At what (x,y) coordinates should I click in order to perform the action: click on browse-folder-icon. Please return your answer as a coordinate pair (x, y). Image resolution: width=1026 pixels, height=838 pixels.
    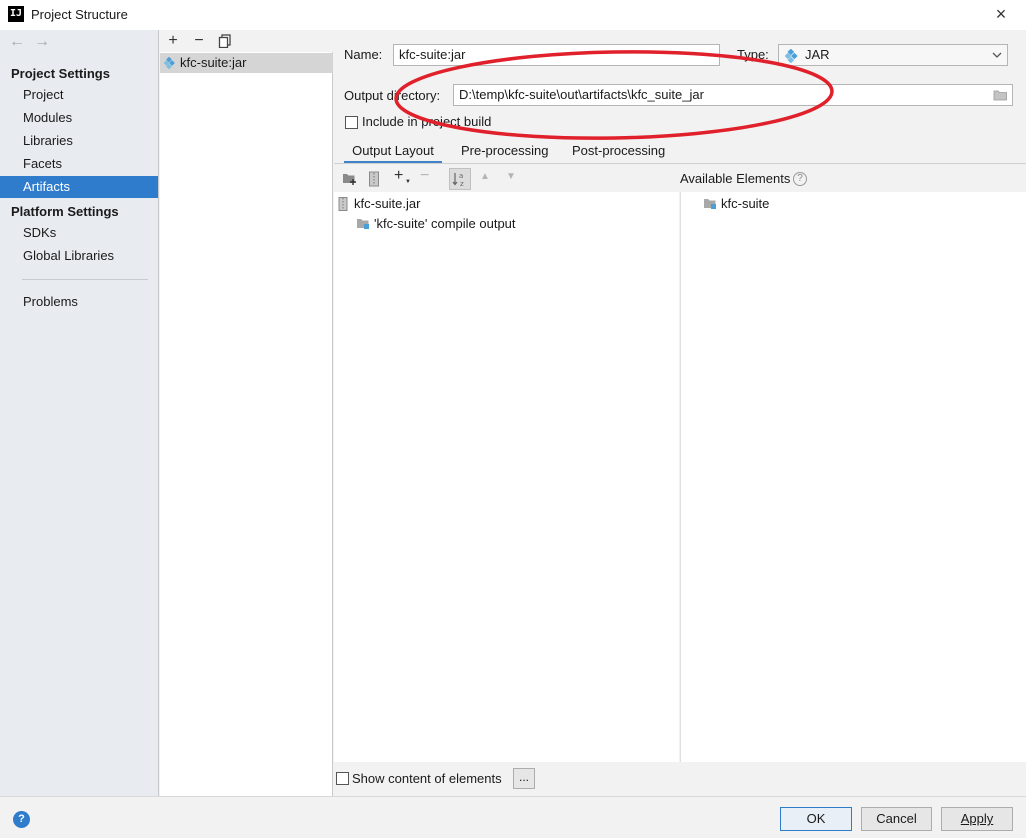
    Looking at the image, I should click on (1000, 95).